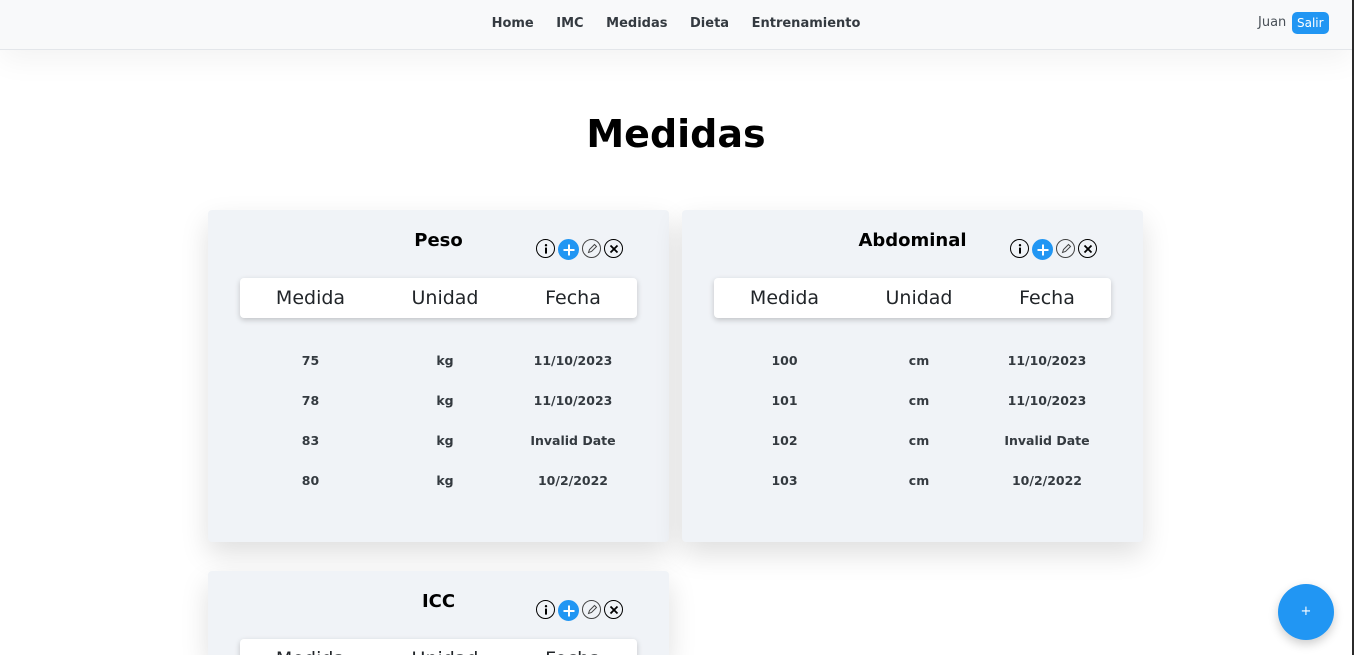  Describe the element at coordinates (310, 400) in the screenshot. I see `cell-medida: 78` at that location.